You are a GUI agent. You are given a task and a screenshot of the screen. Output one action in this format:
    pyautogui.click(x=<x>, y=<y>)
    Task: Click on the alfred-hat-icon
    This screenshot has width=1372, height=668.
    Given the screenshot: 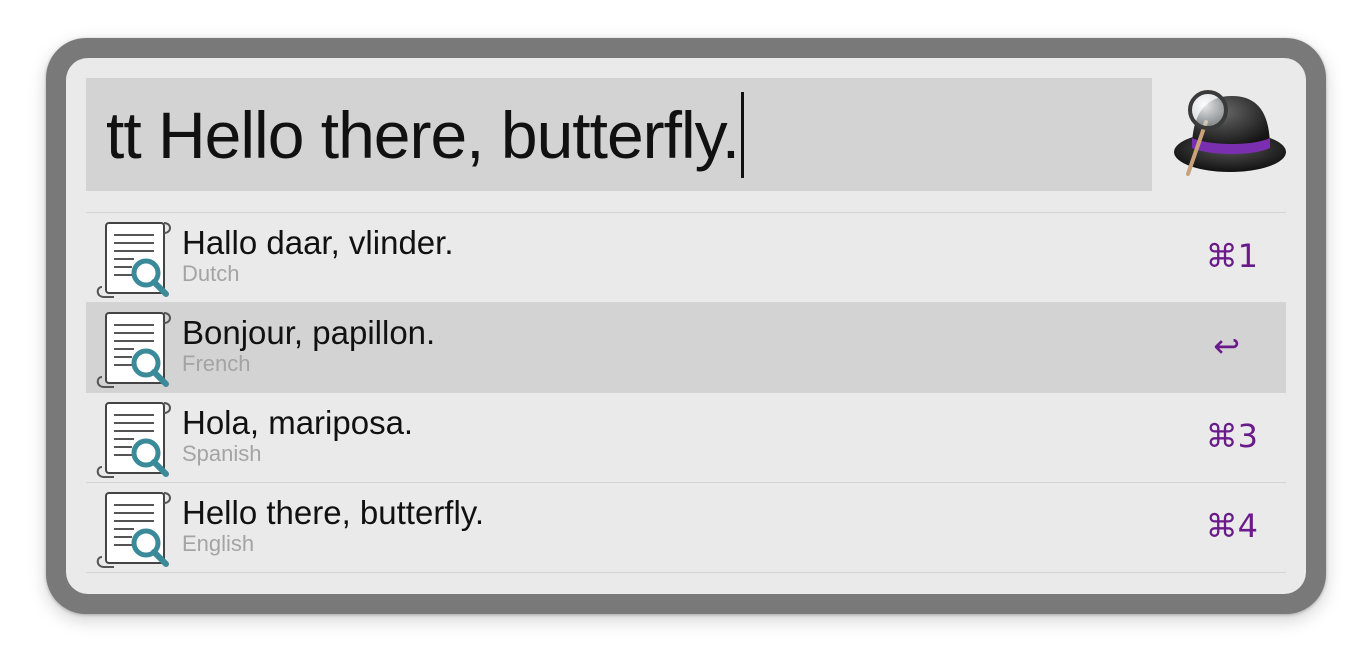 What is the action you would take?
    pyautogui.click(x=1230, y=133)
    